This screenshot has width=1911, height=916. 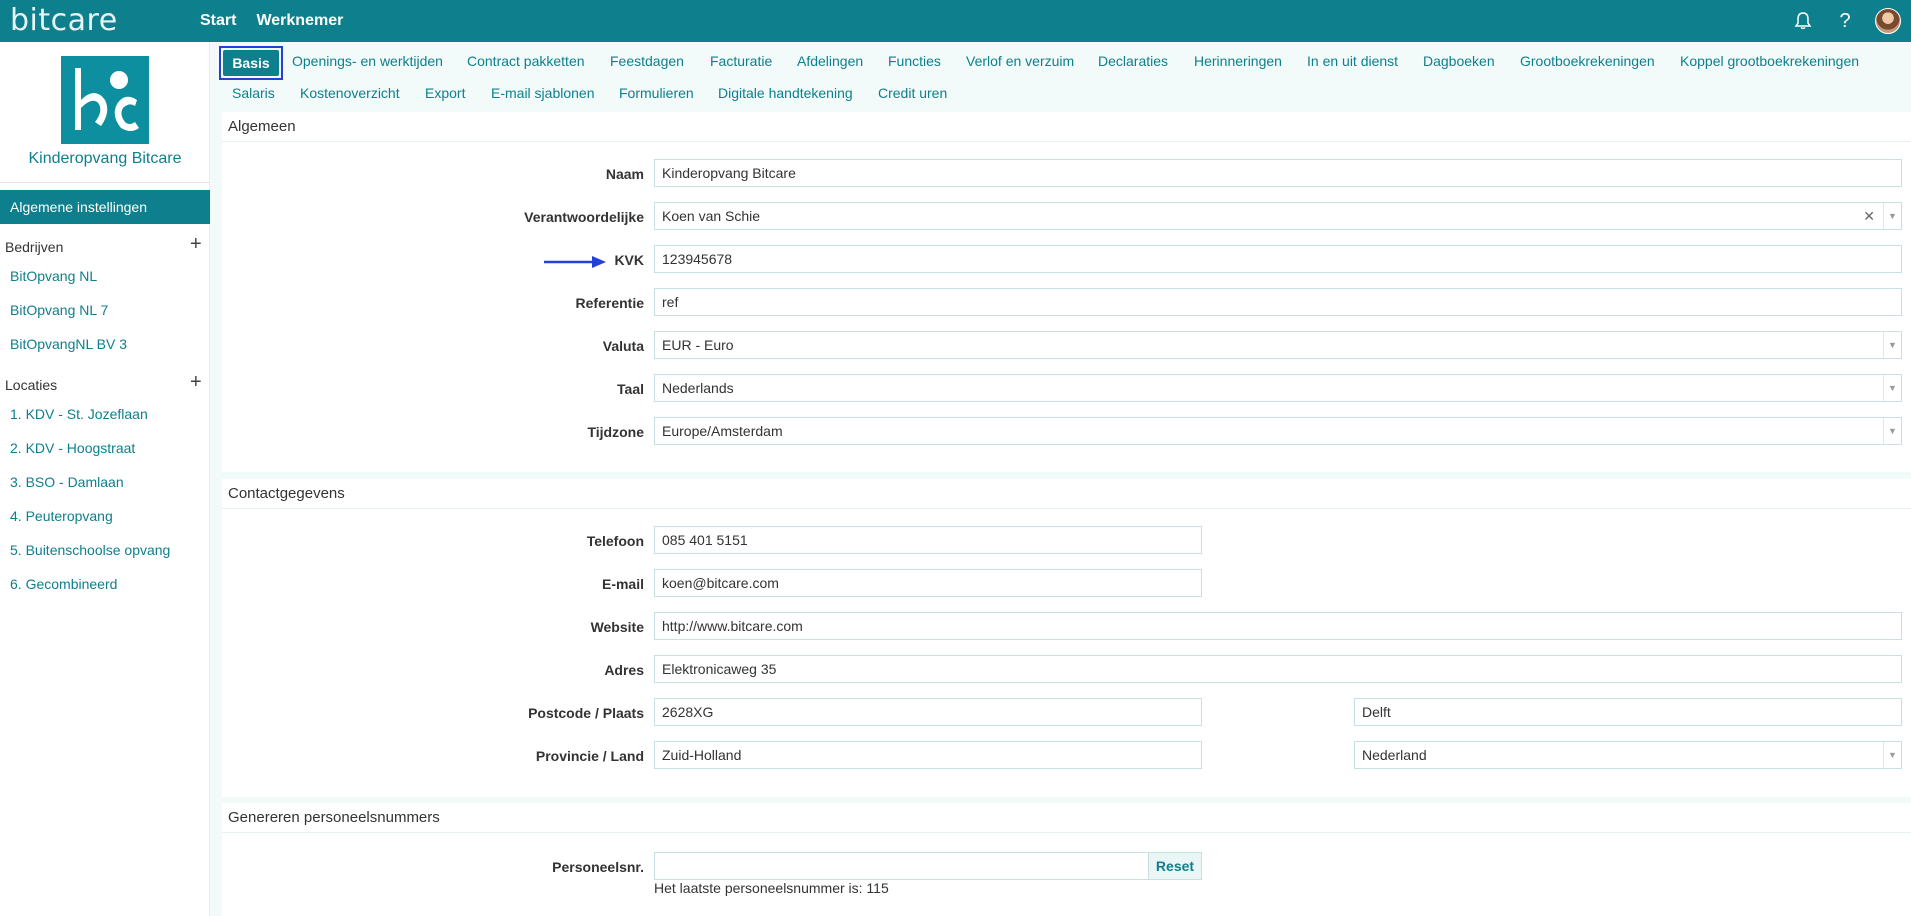 What do you see at coordinates (629, 260) in the screenshot?
I see `label-kvk: KVK` at bounding box center [629, 260].